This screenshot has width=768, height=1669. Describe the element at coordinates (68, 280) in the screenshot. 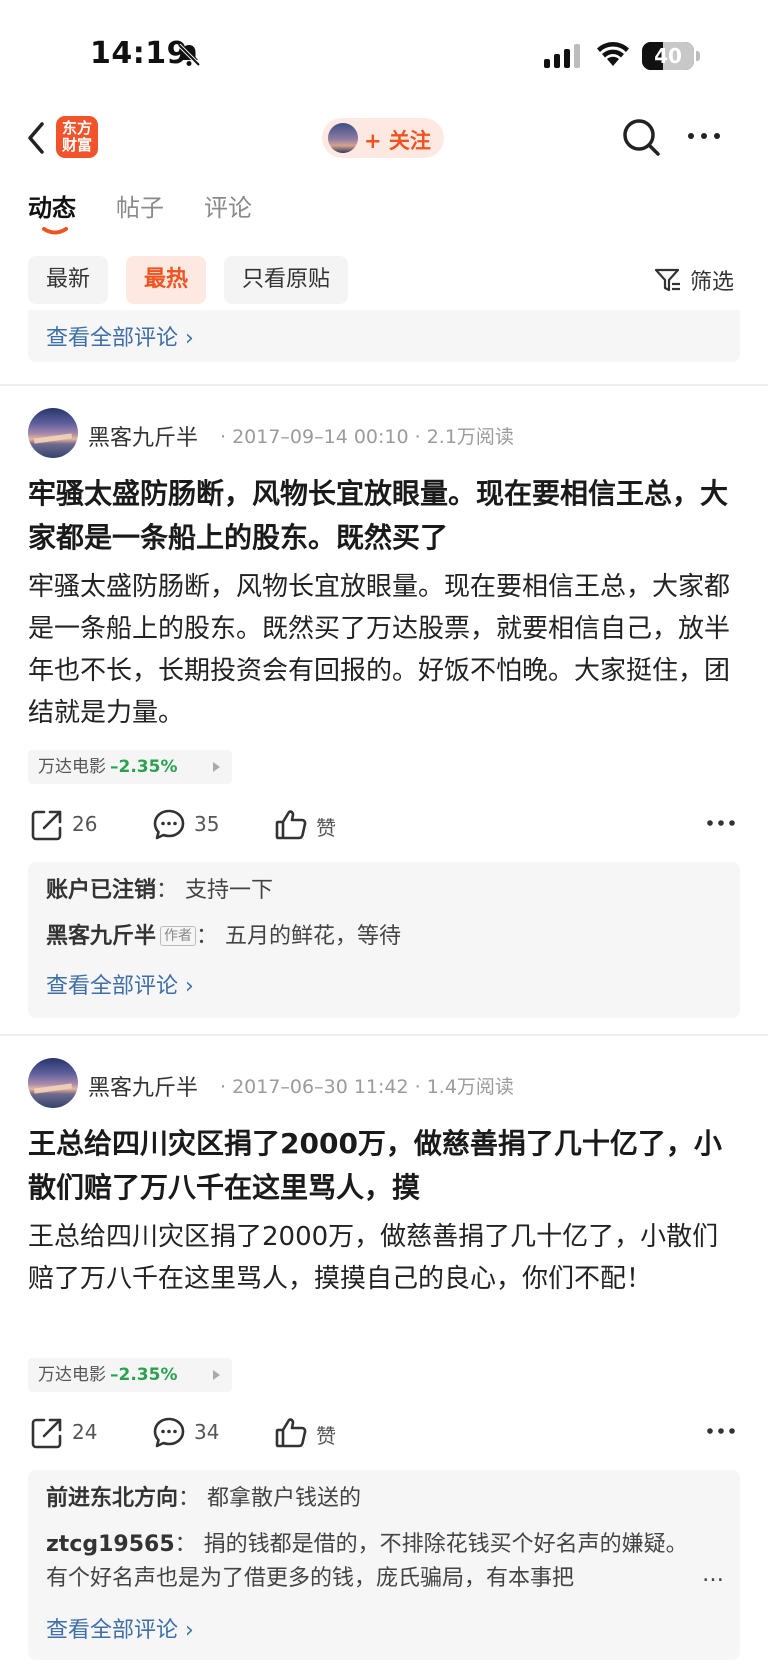

I see `filter-latest: 最新` at that location.